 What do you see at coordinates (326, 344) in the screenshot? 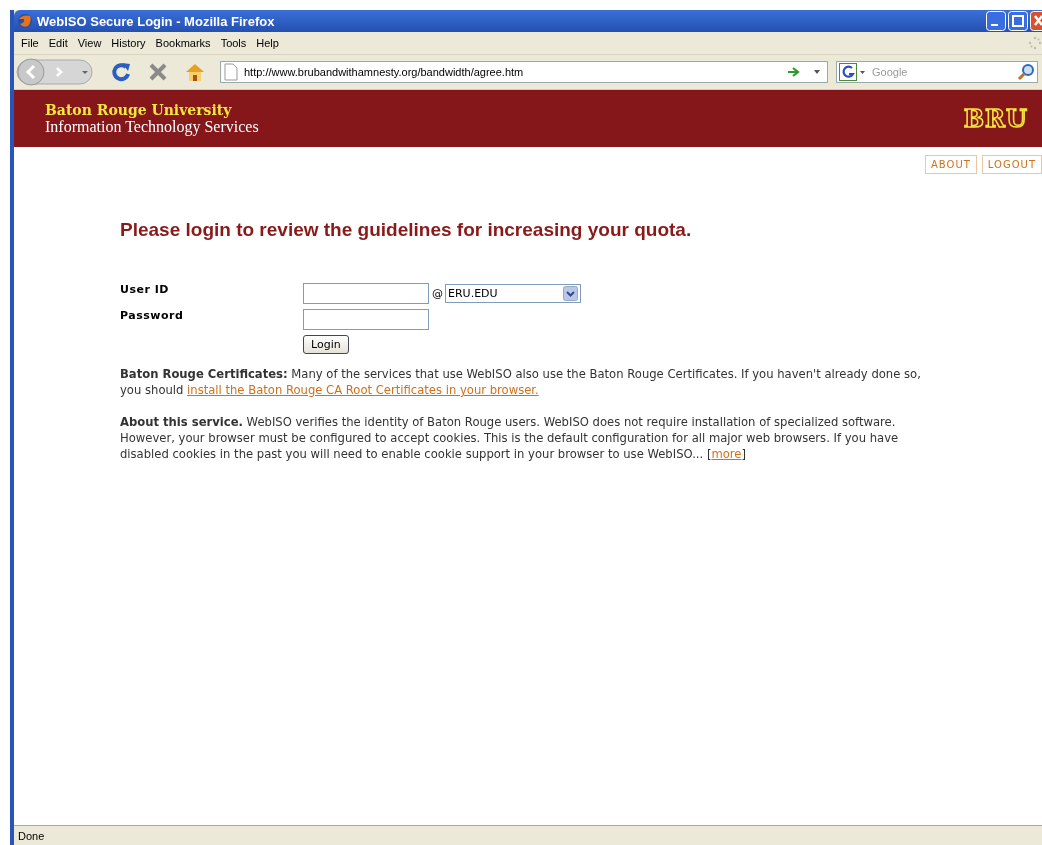
I see `login-button: Login` at bounding box center [326, 344].